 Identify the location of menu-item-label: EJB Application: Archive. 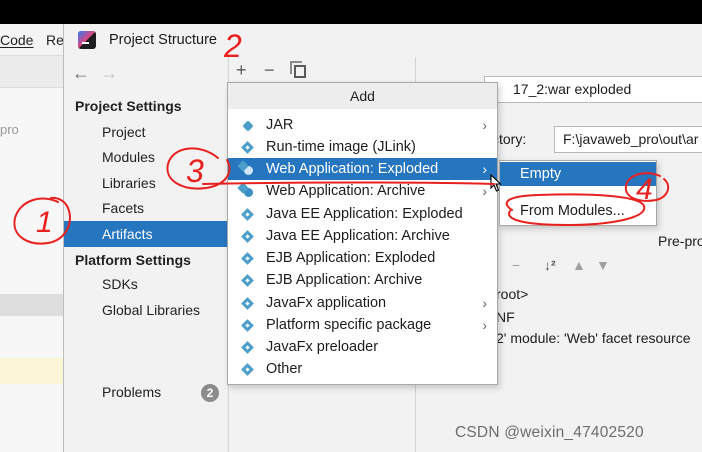
(344, 280).